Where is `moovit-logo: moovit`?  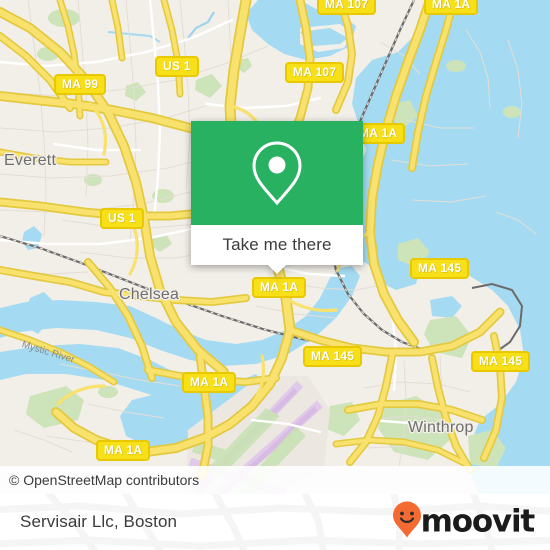
moovit-logo: moovit is located at coordinates (464, 522).